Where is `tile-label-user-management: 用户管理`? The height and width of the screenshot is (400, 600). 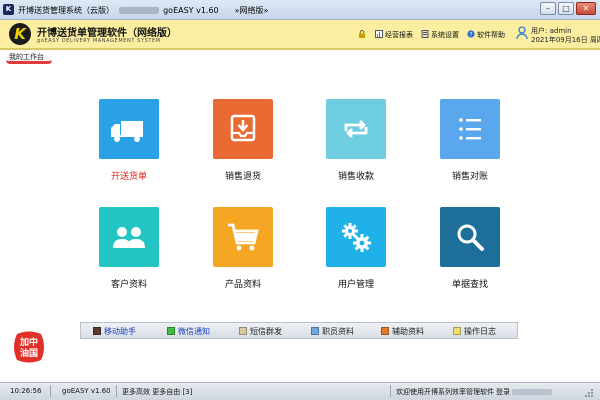
tile-label-user-management: 用户管理 is located at coordinates (355, 285).